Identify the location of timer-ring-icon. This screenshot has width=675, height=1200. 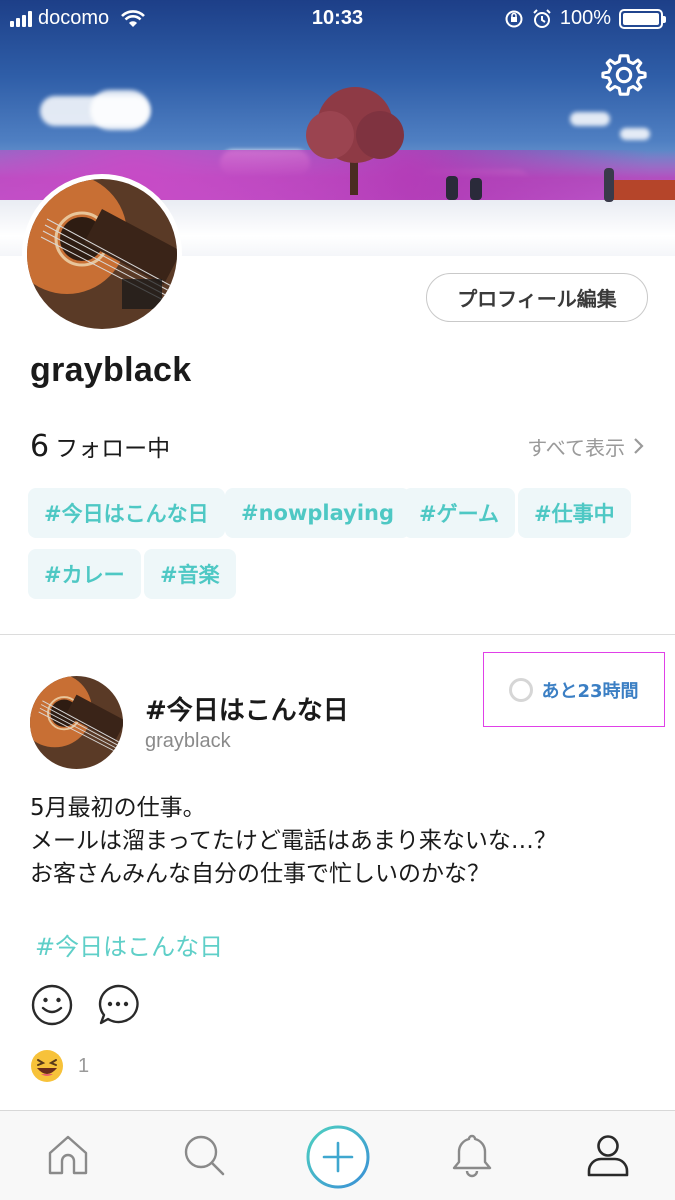
(521, 689).